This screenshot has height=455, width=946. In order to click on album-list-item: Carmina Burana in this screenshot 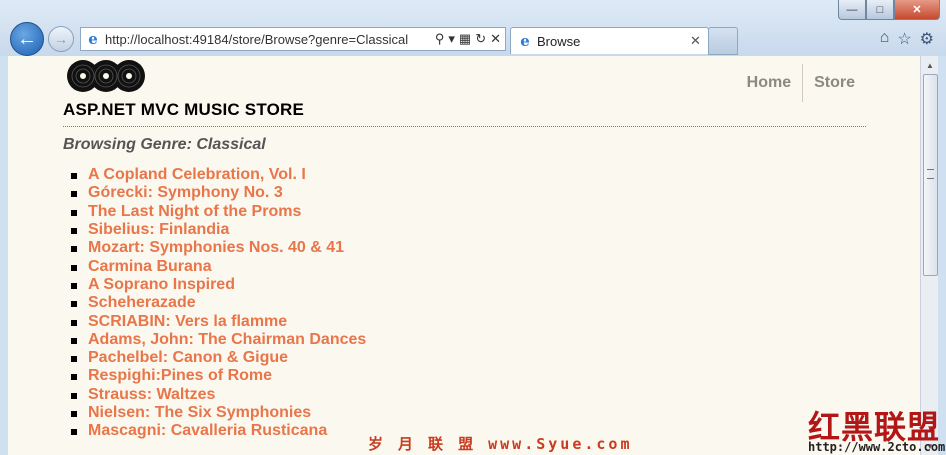, I will do `click(218, 266)`.